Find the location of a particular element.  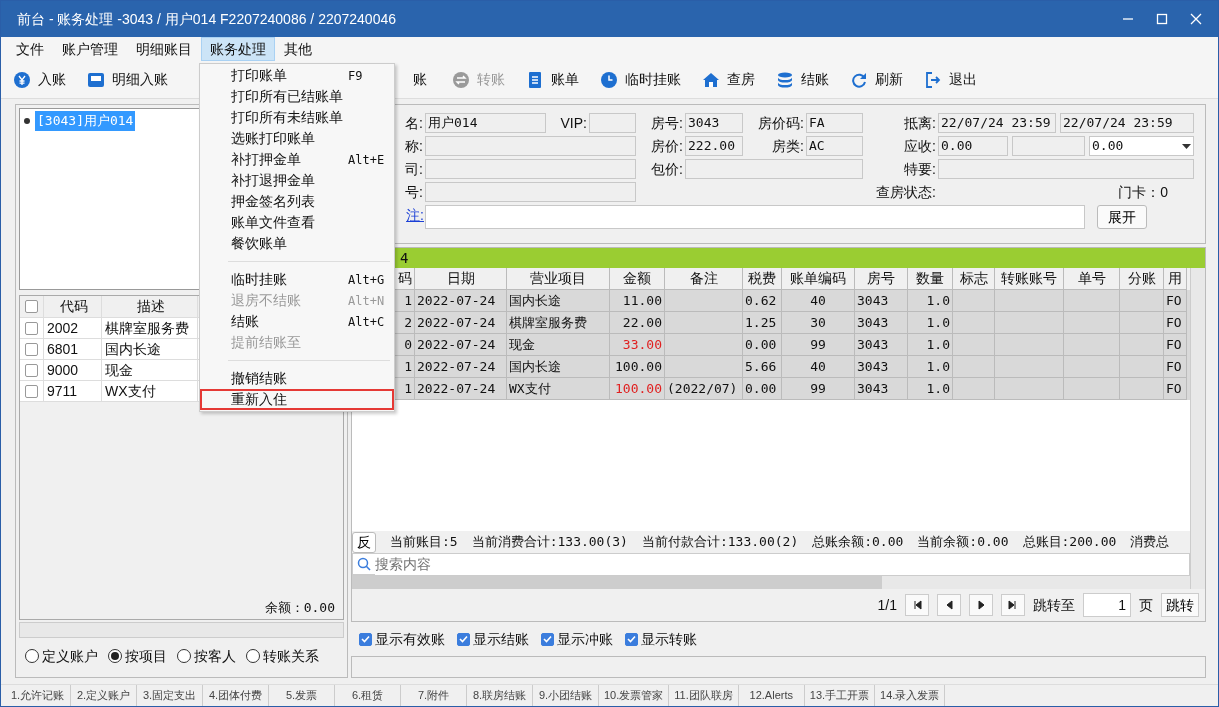

menu-item: 选账打印账单 is located at coordinates (297, 138).